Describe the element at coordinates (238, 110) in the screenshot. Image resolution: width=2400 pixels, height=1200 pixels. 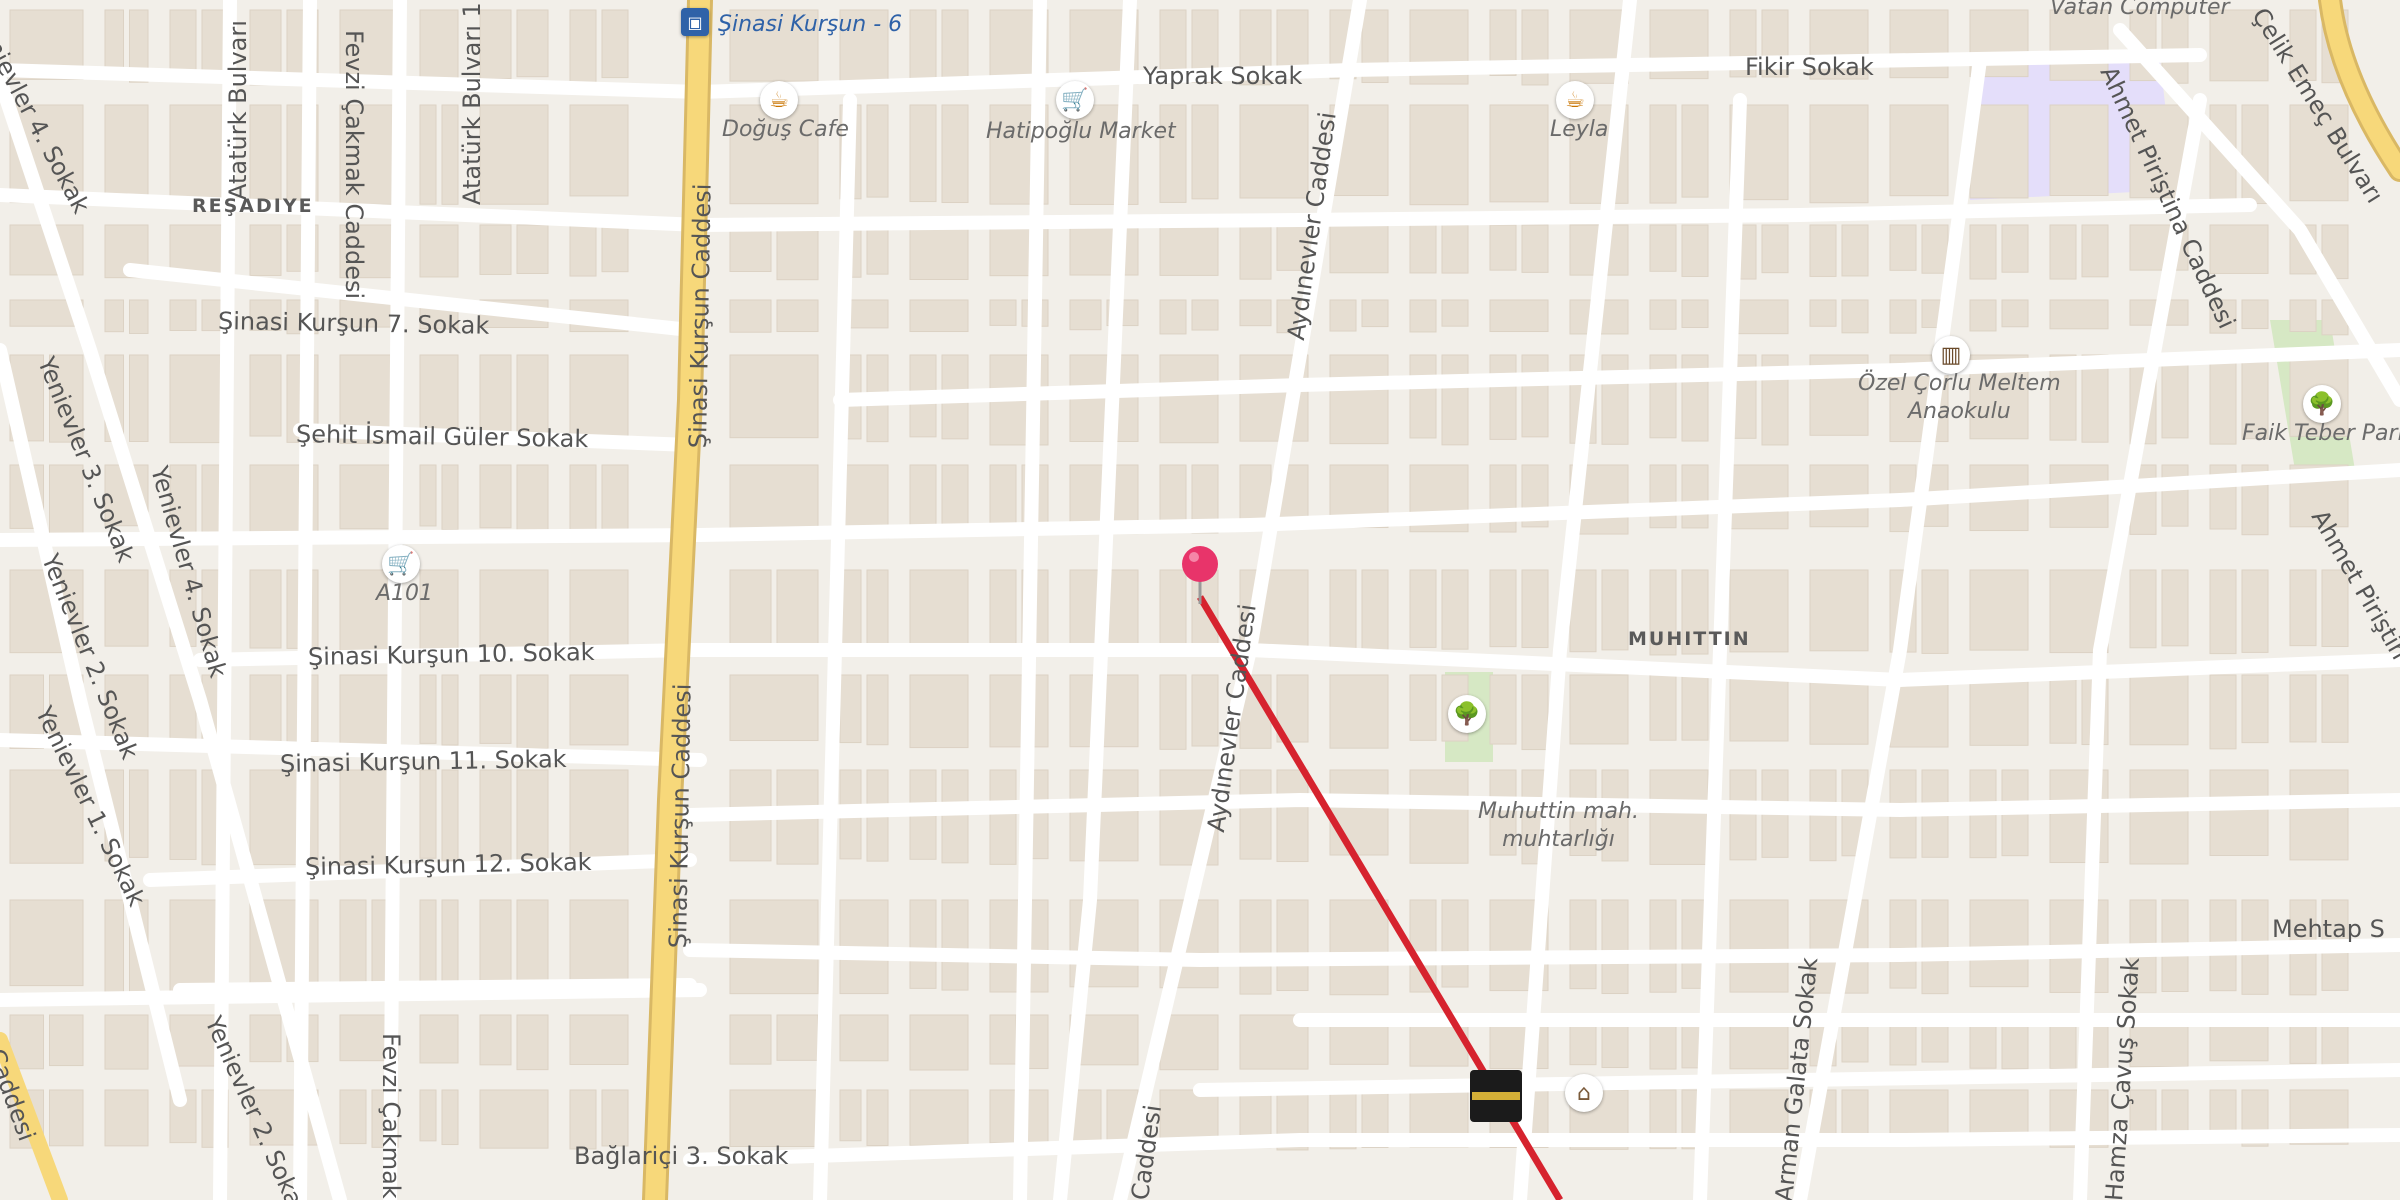
I see `street-label-ataturk: Atatürk Bulvarı` at that location.